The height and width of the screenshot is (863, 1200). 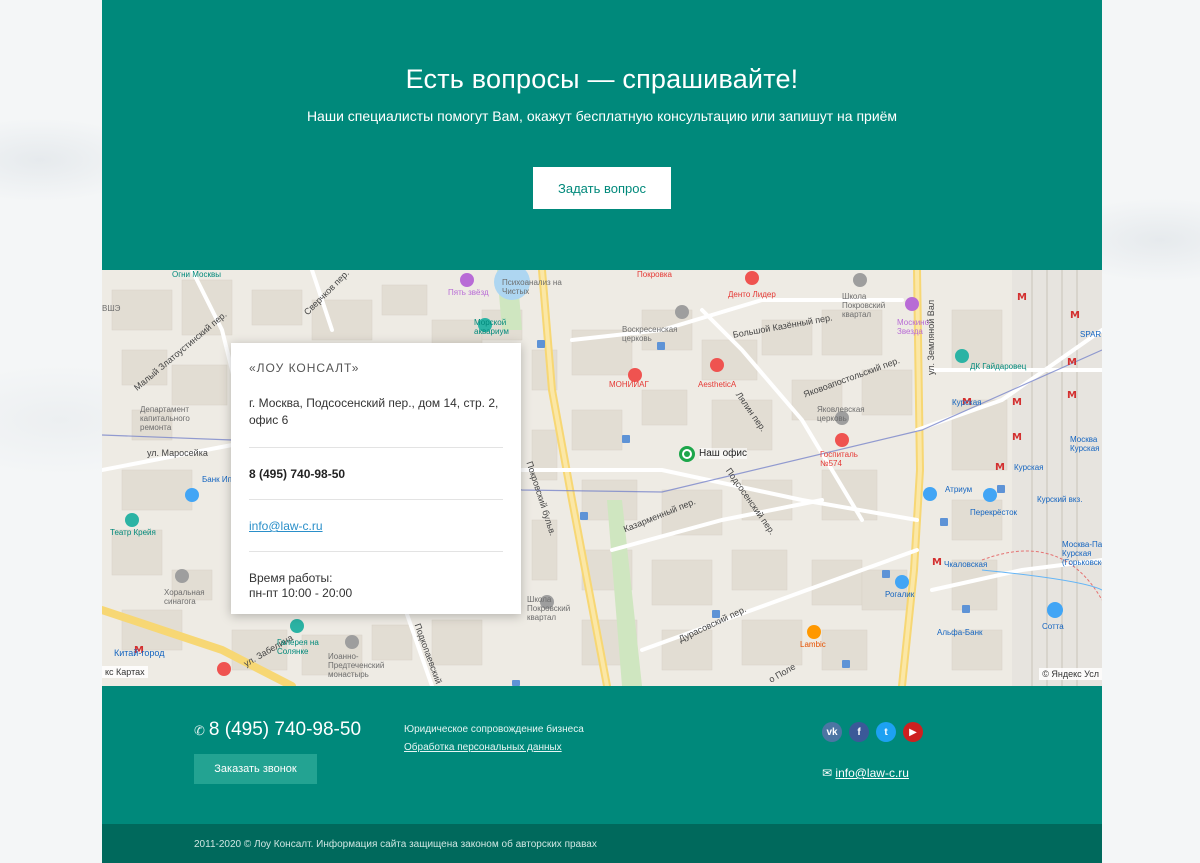 I want to click on poi-label-ioanno: Иоанно-Предтеченский монастырь, so click(x=356, y=665).